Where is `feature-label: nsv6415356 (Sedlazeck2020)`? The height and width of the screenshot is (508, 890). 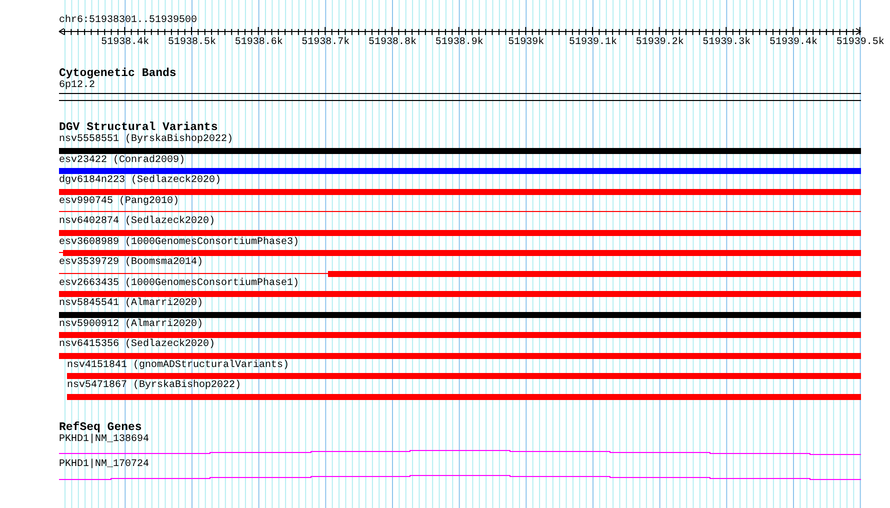 feature-label: nsv6415356 (Sedlazeck2020) is located at coordinates (137, 345).